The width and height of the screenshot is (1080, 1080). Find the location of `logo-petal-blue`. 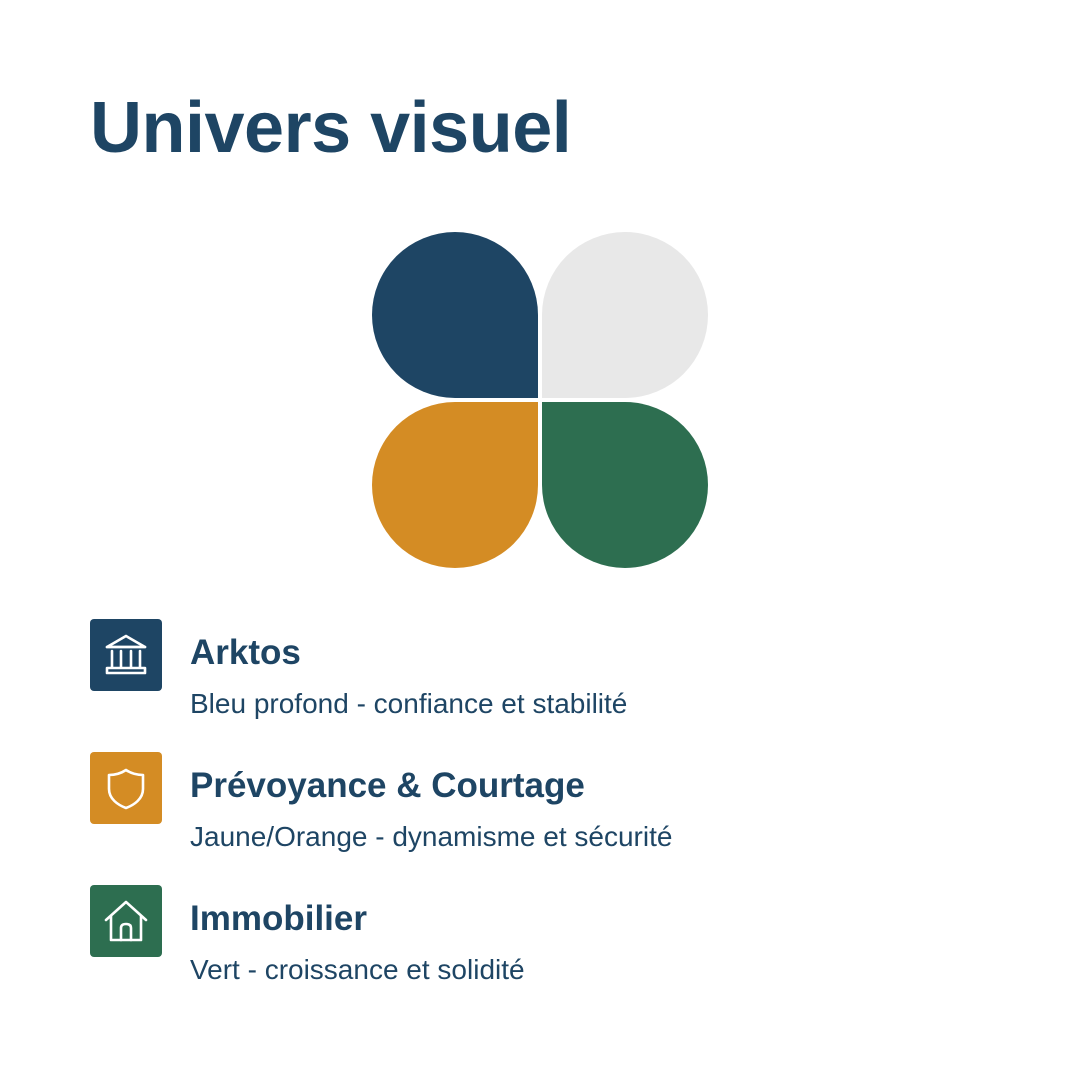

logo-petal-blue is located at coordinates (455, 315).